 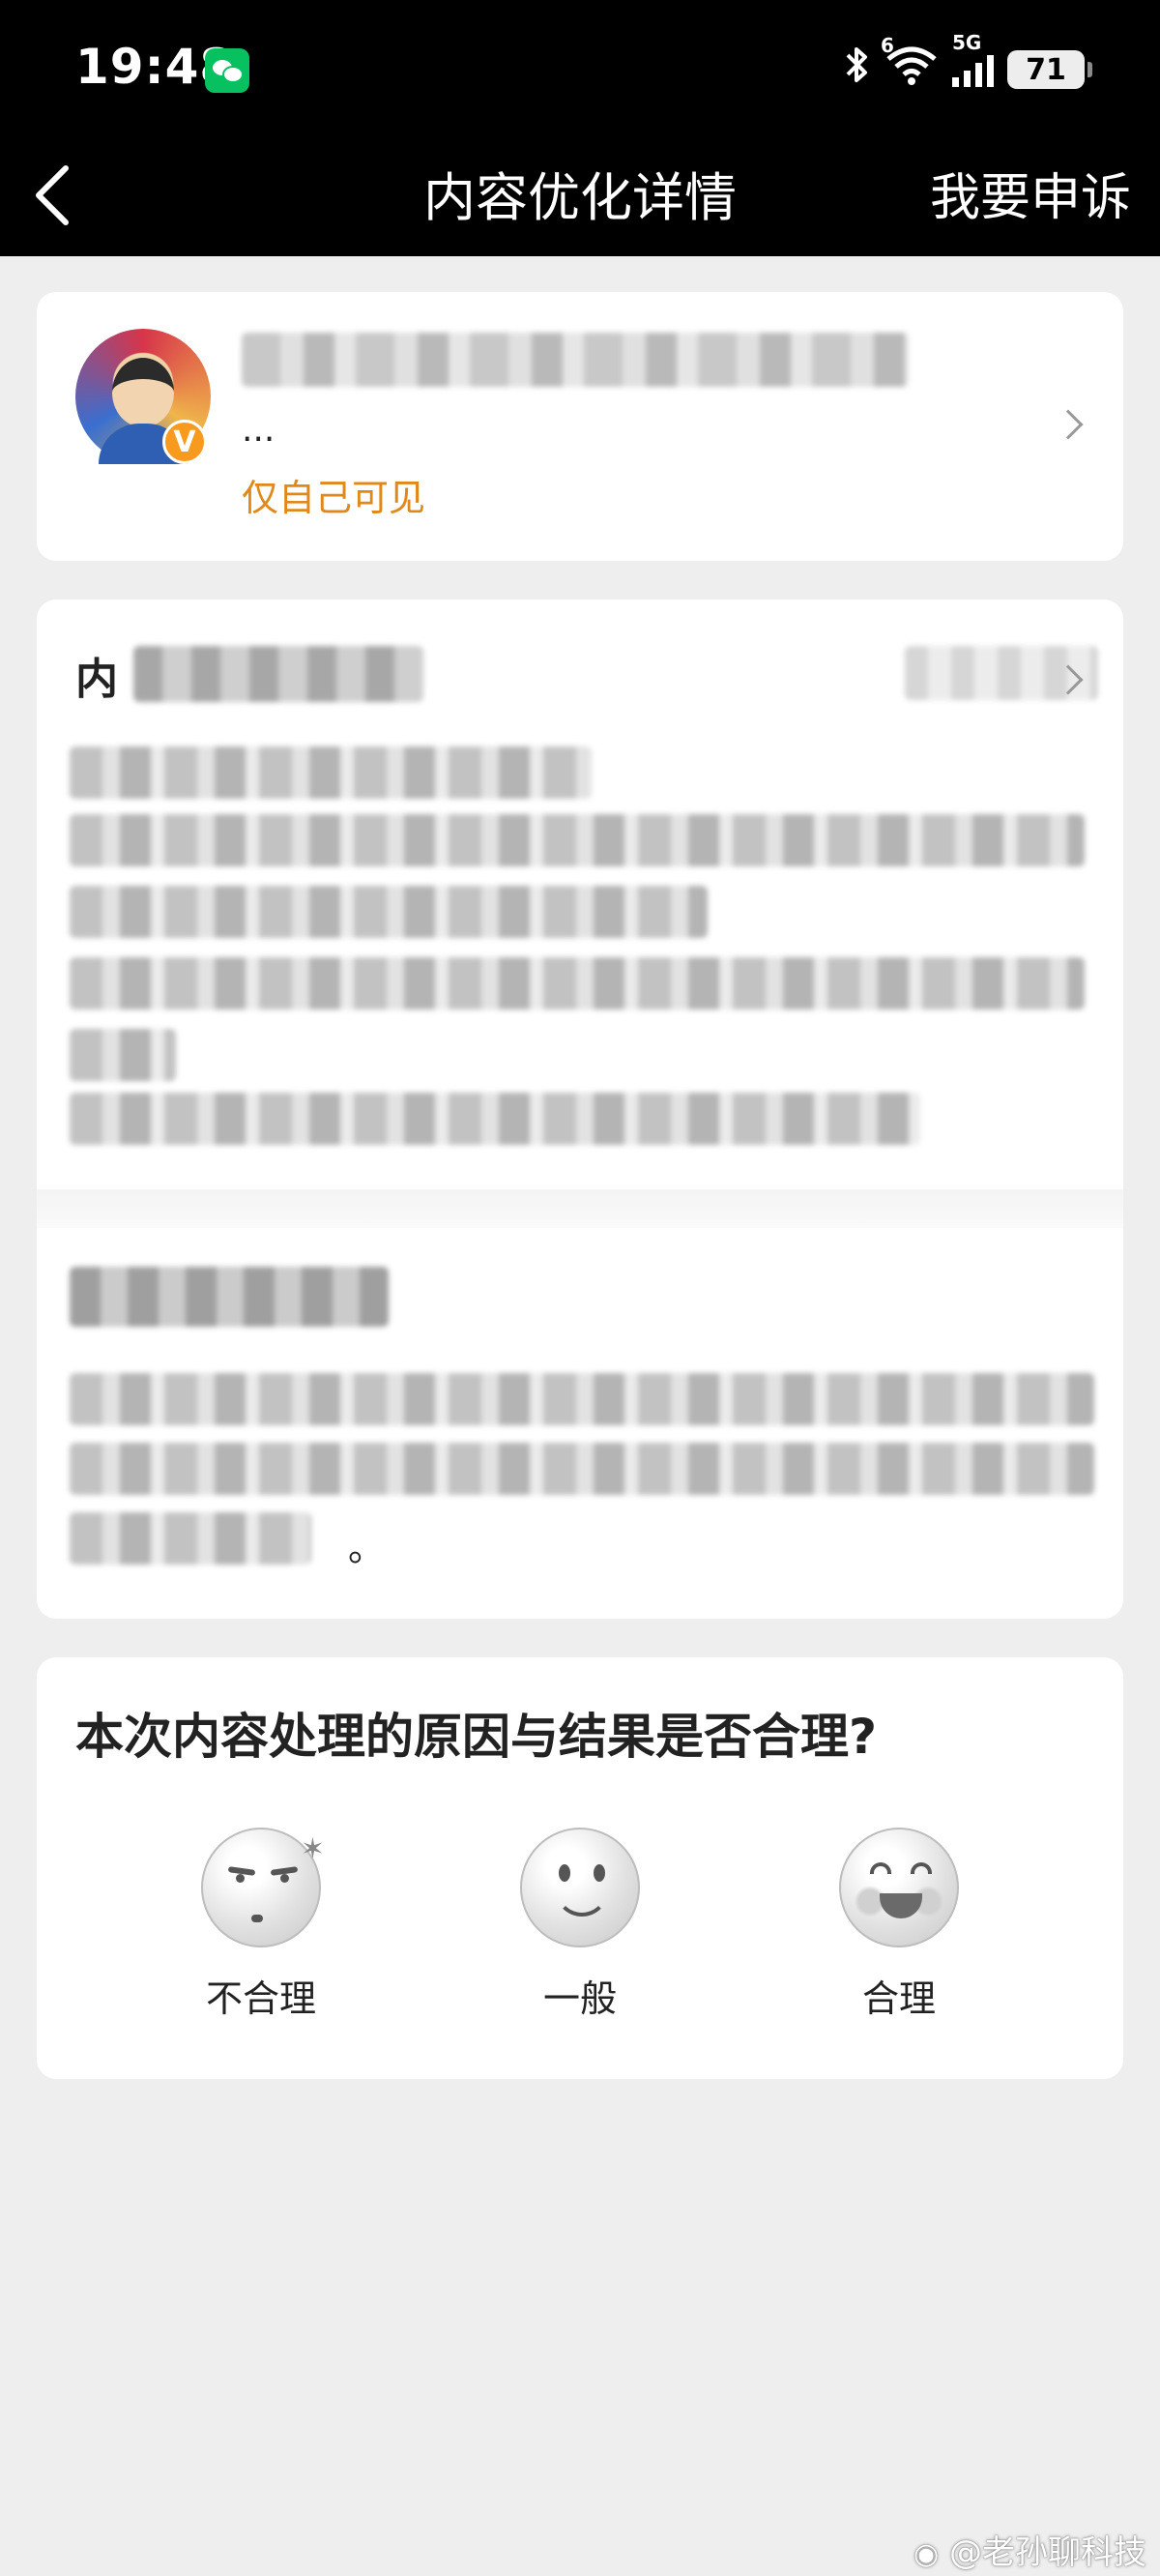 What do you see at coordinates (580, 426) in the screenshot?
I see `post-card: V ... 仅自己可见` at bounding box center [580, 426].